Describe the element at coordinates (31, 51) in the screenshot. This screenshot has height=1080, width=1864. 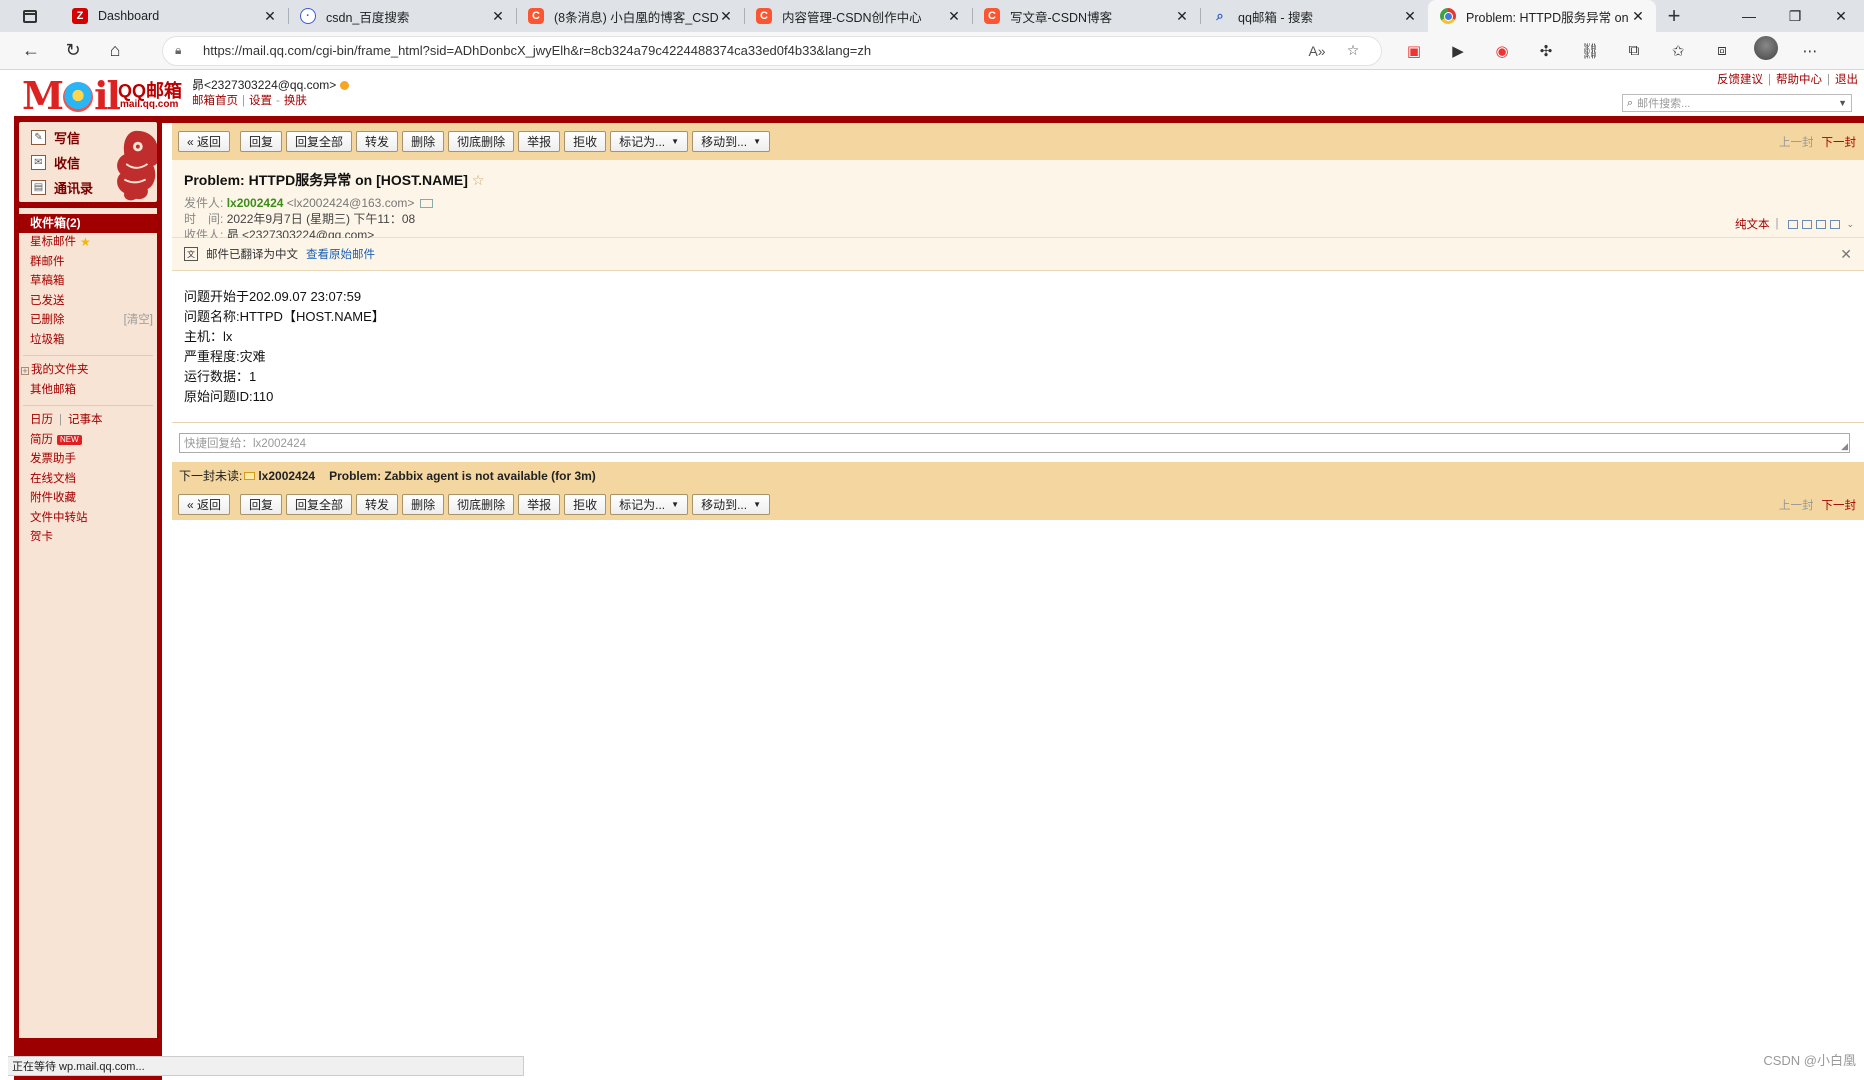
I see `back-arrow-icon: ←` at that location.